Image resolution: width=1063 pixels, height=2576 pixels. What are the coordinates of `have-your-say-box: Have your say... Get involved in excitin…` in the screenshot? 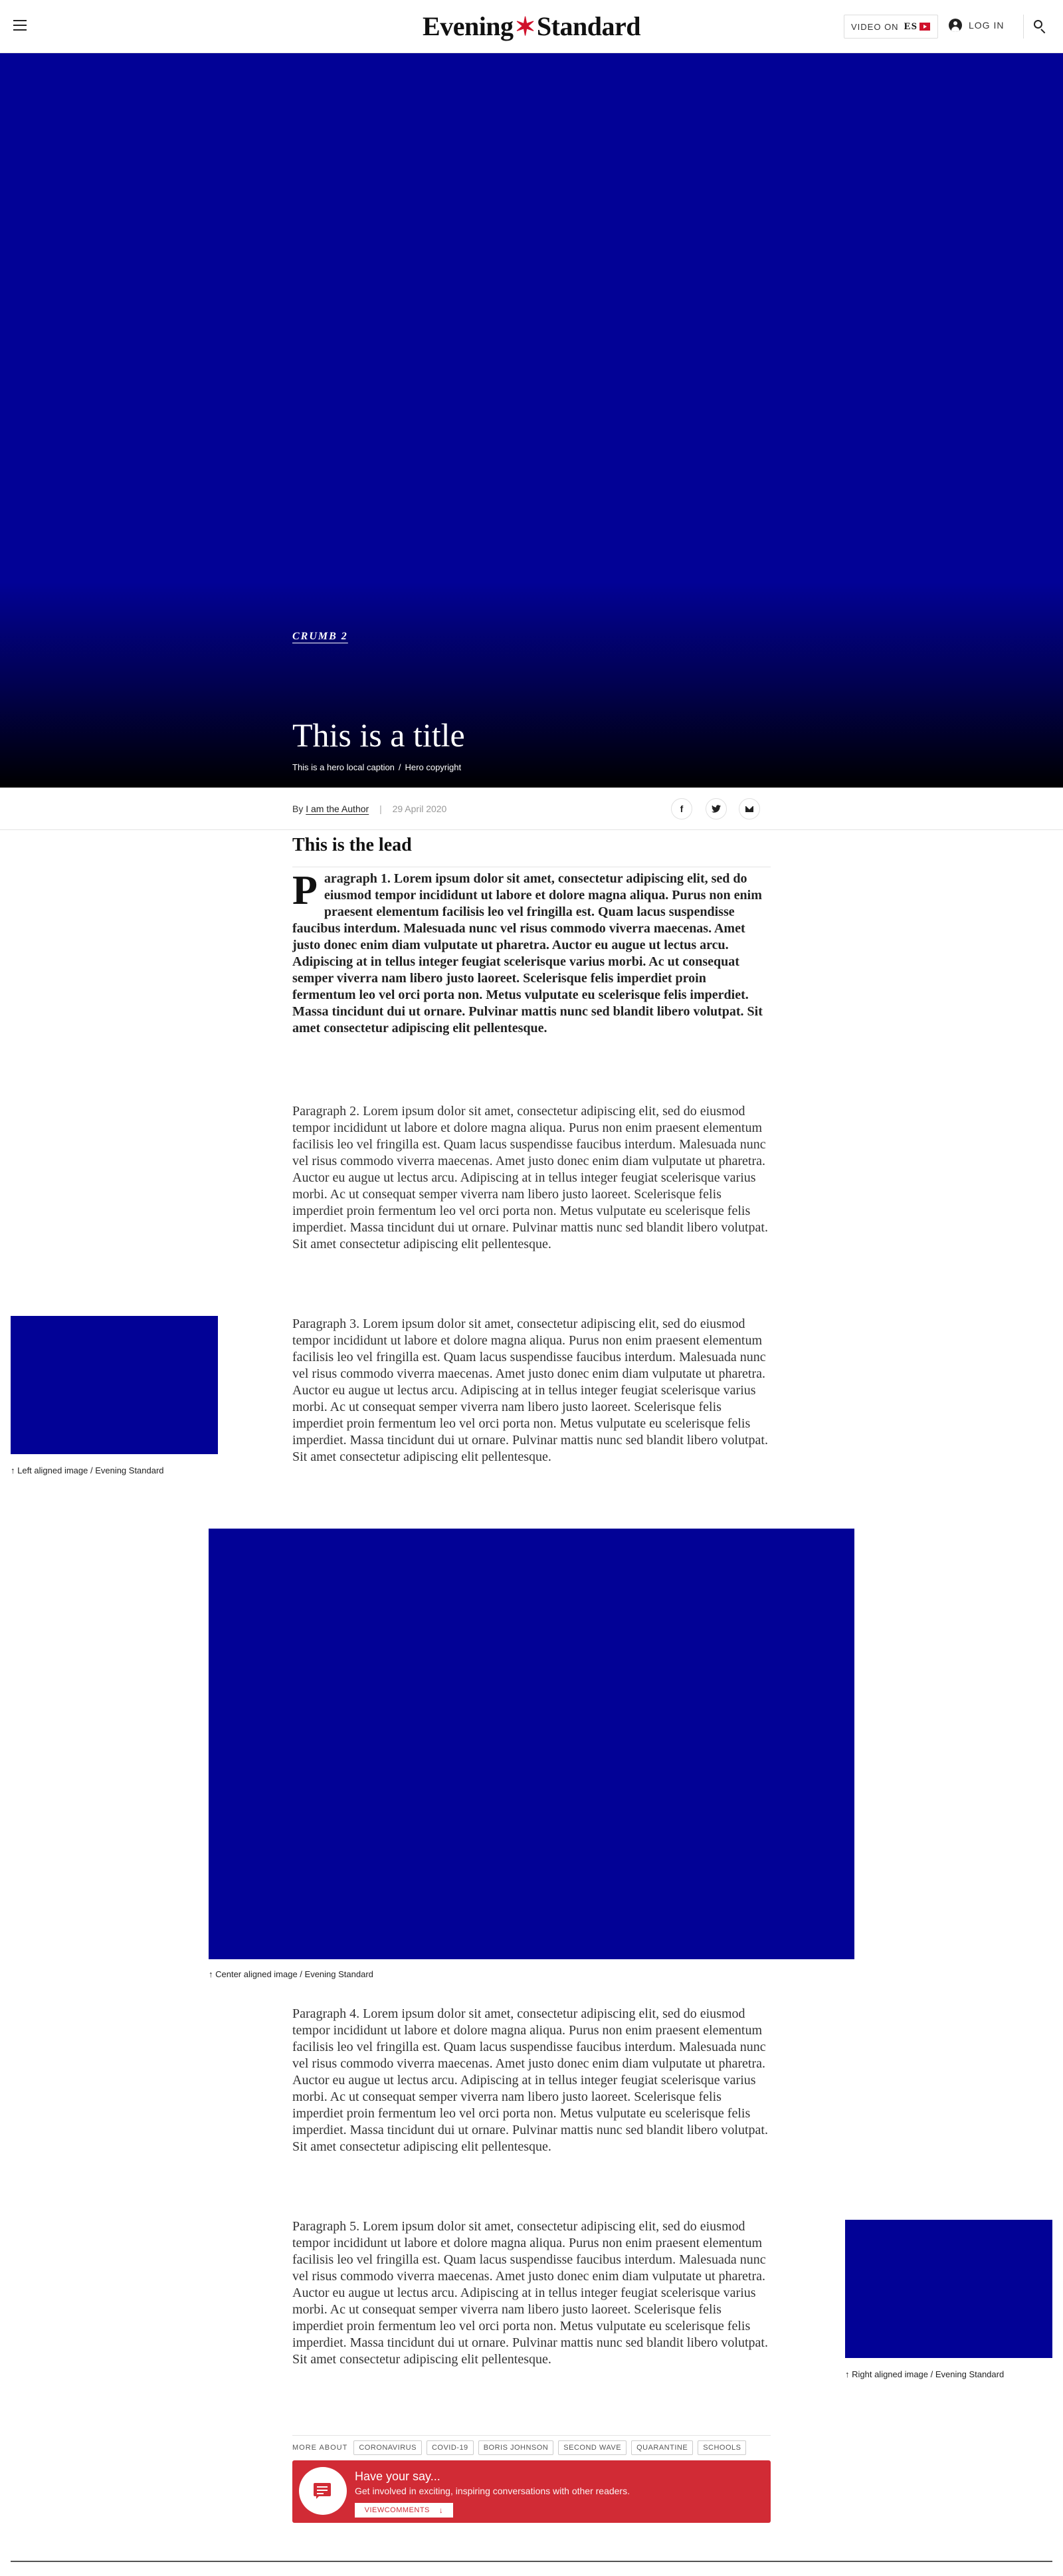 It's located at (531, 2491).